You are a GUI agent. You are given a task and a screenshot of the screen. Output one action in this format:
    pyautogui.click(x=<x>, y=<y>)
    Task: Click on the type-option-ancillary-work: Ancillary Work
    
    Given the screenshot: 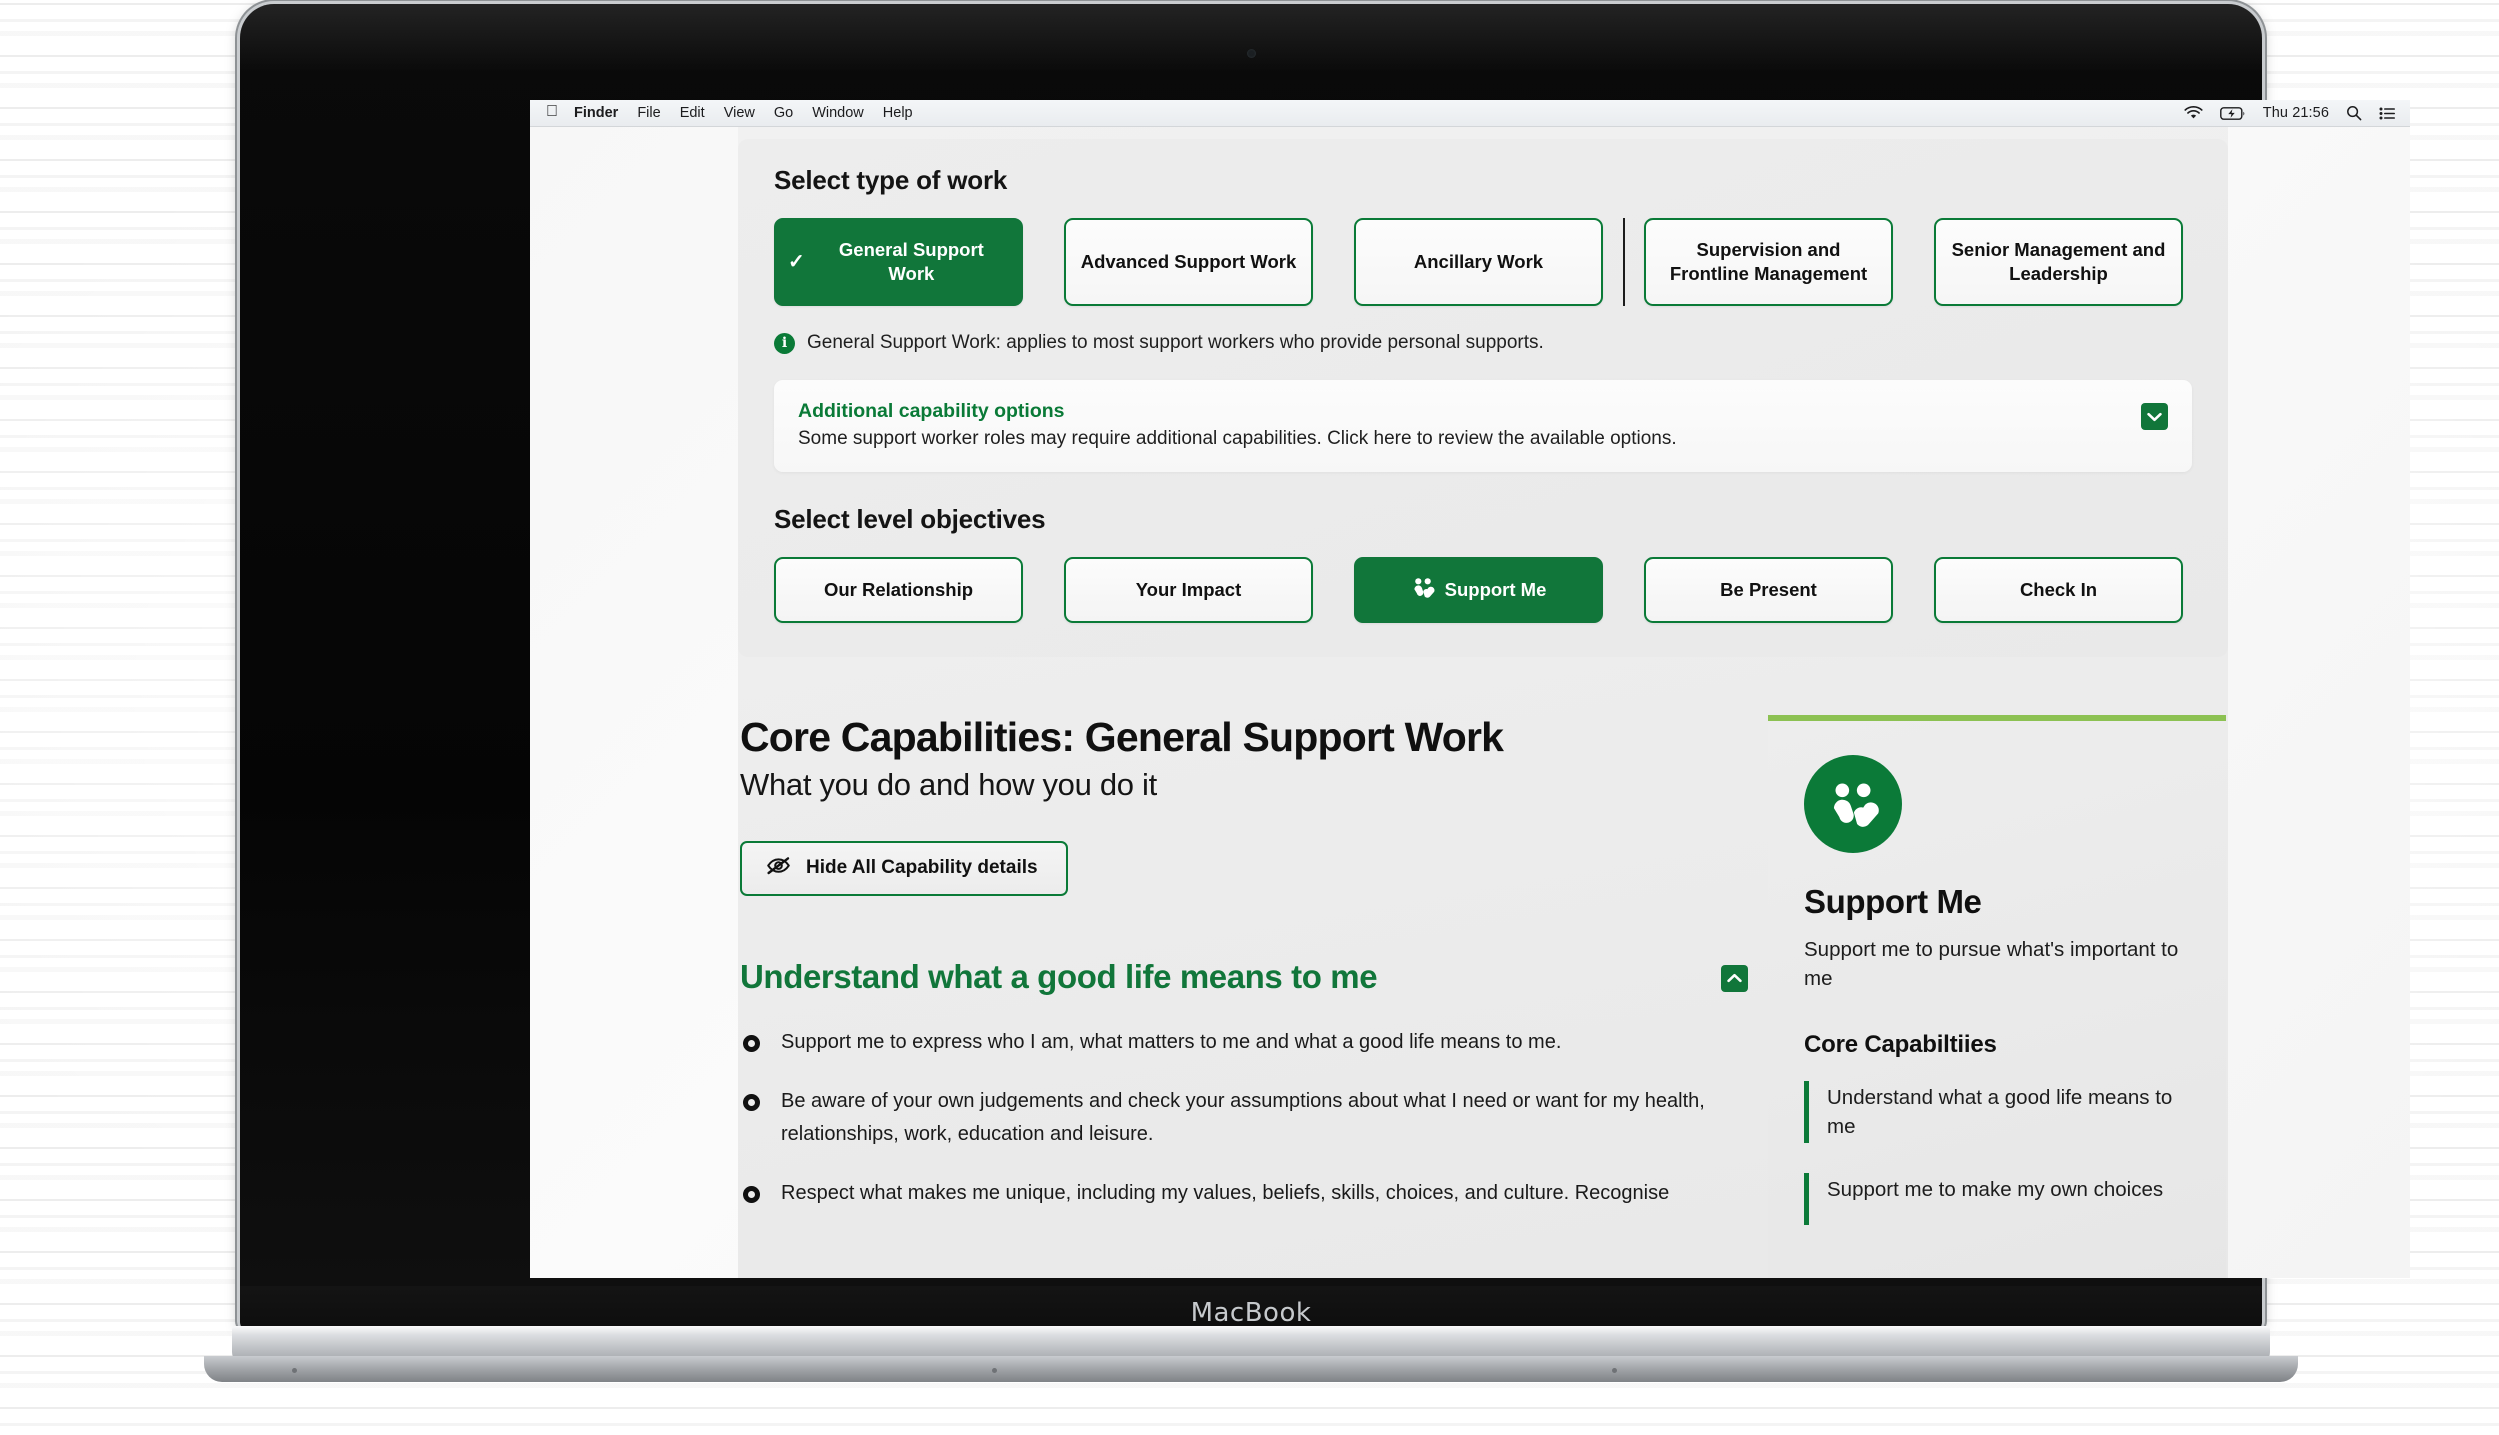 What is the action you would take?
    pyautogui.click(x=1478, y=262)
    